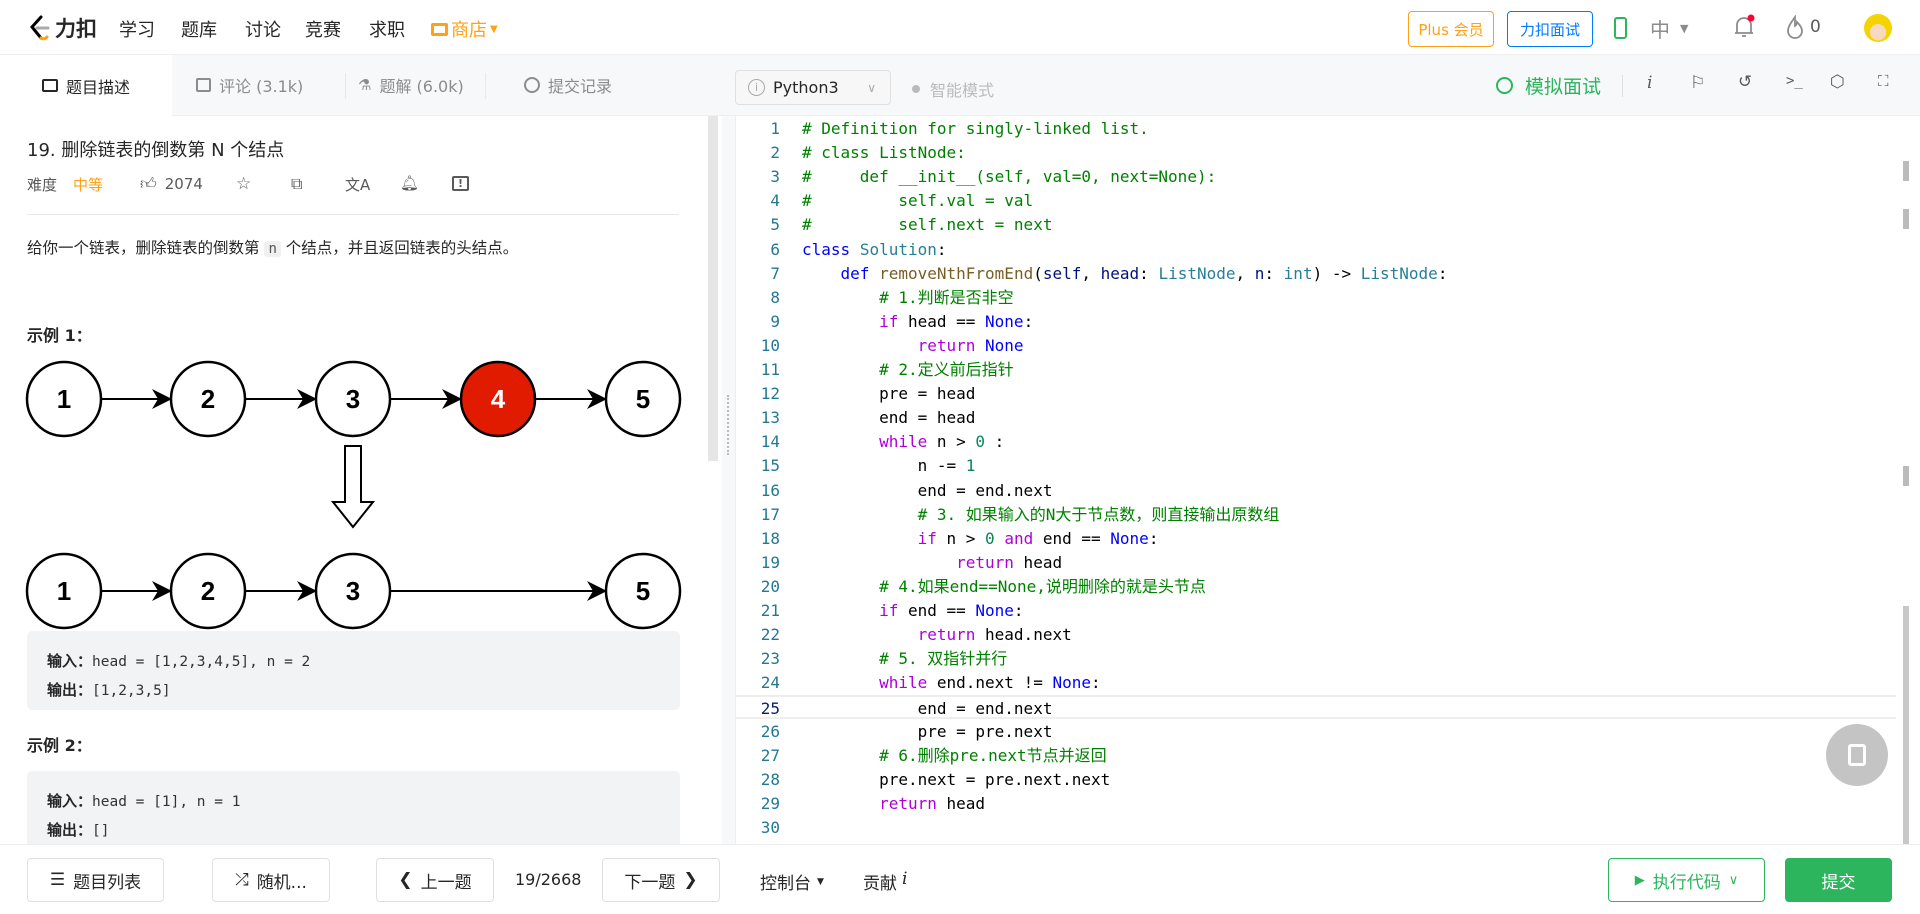  Describe the element at coordinates (1120, 273) in the screenshot. I see `code-token: head` at that location.